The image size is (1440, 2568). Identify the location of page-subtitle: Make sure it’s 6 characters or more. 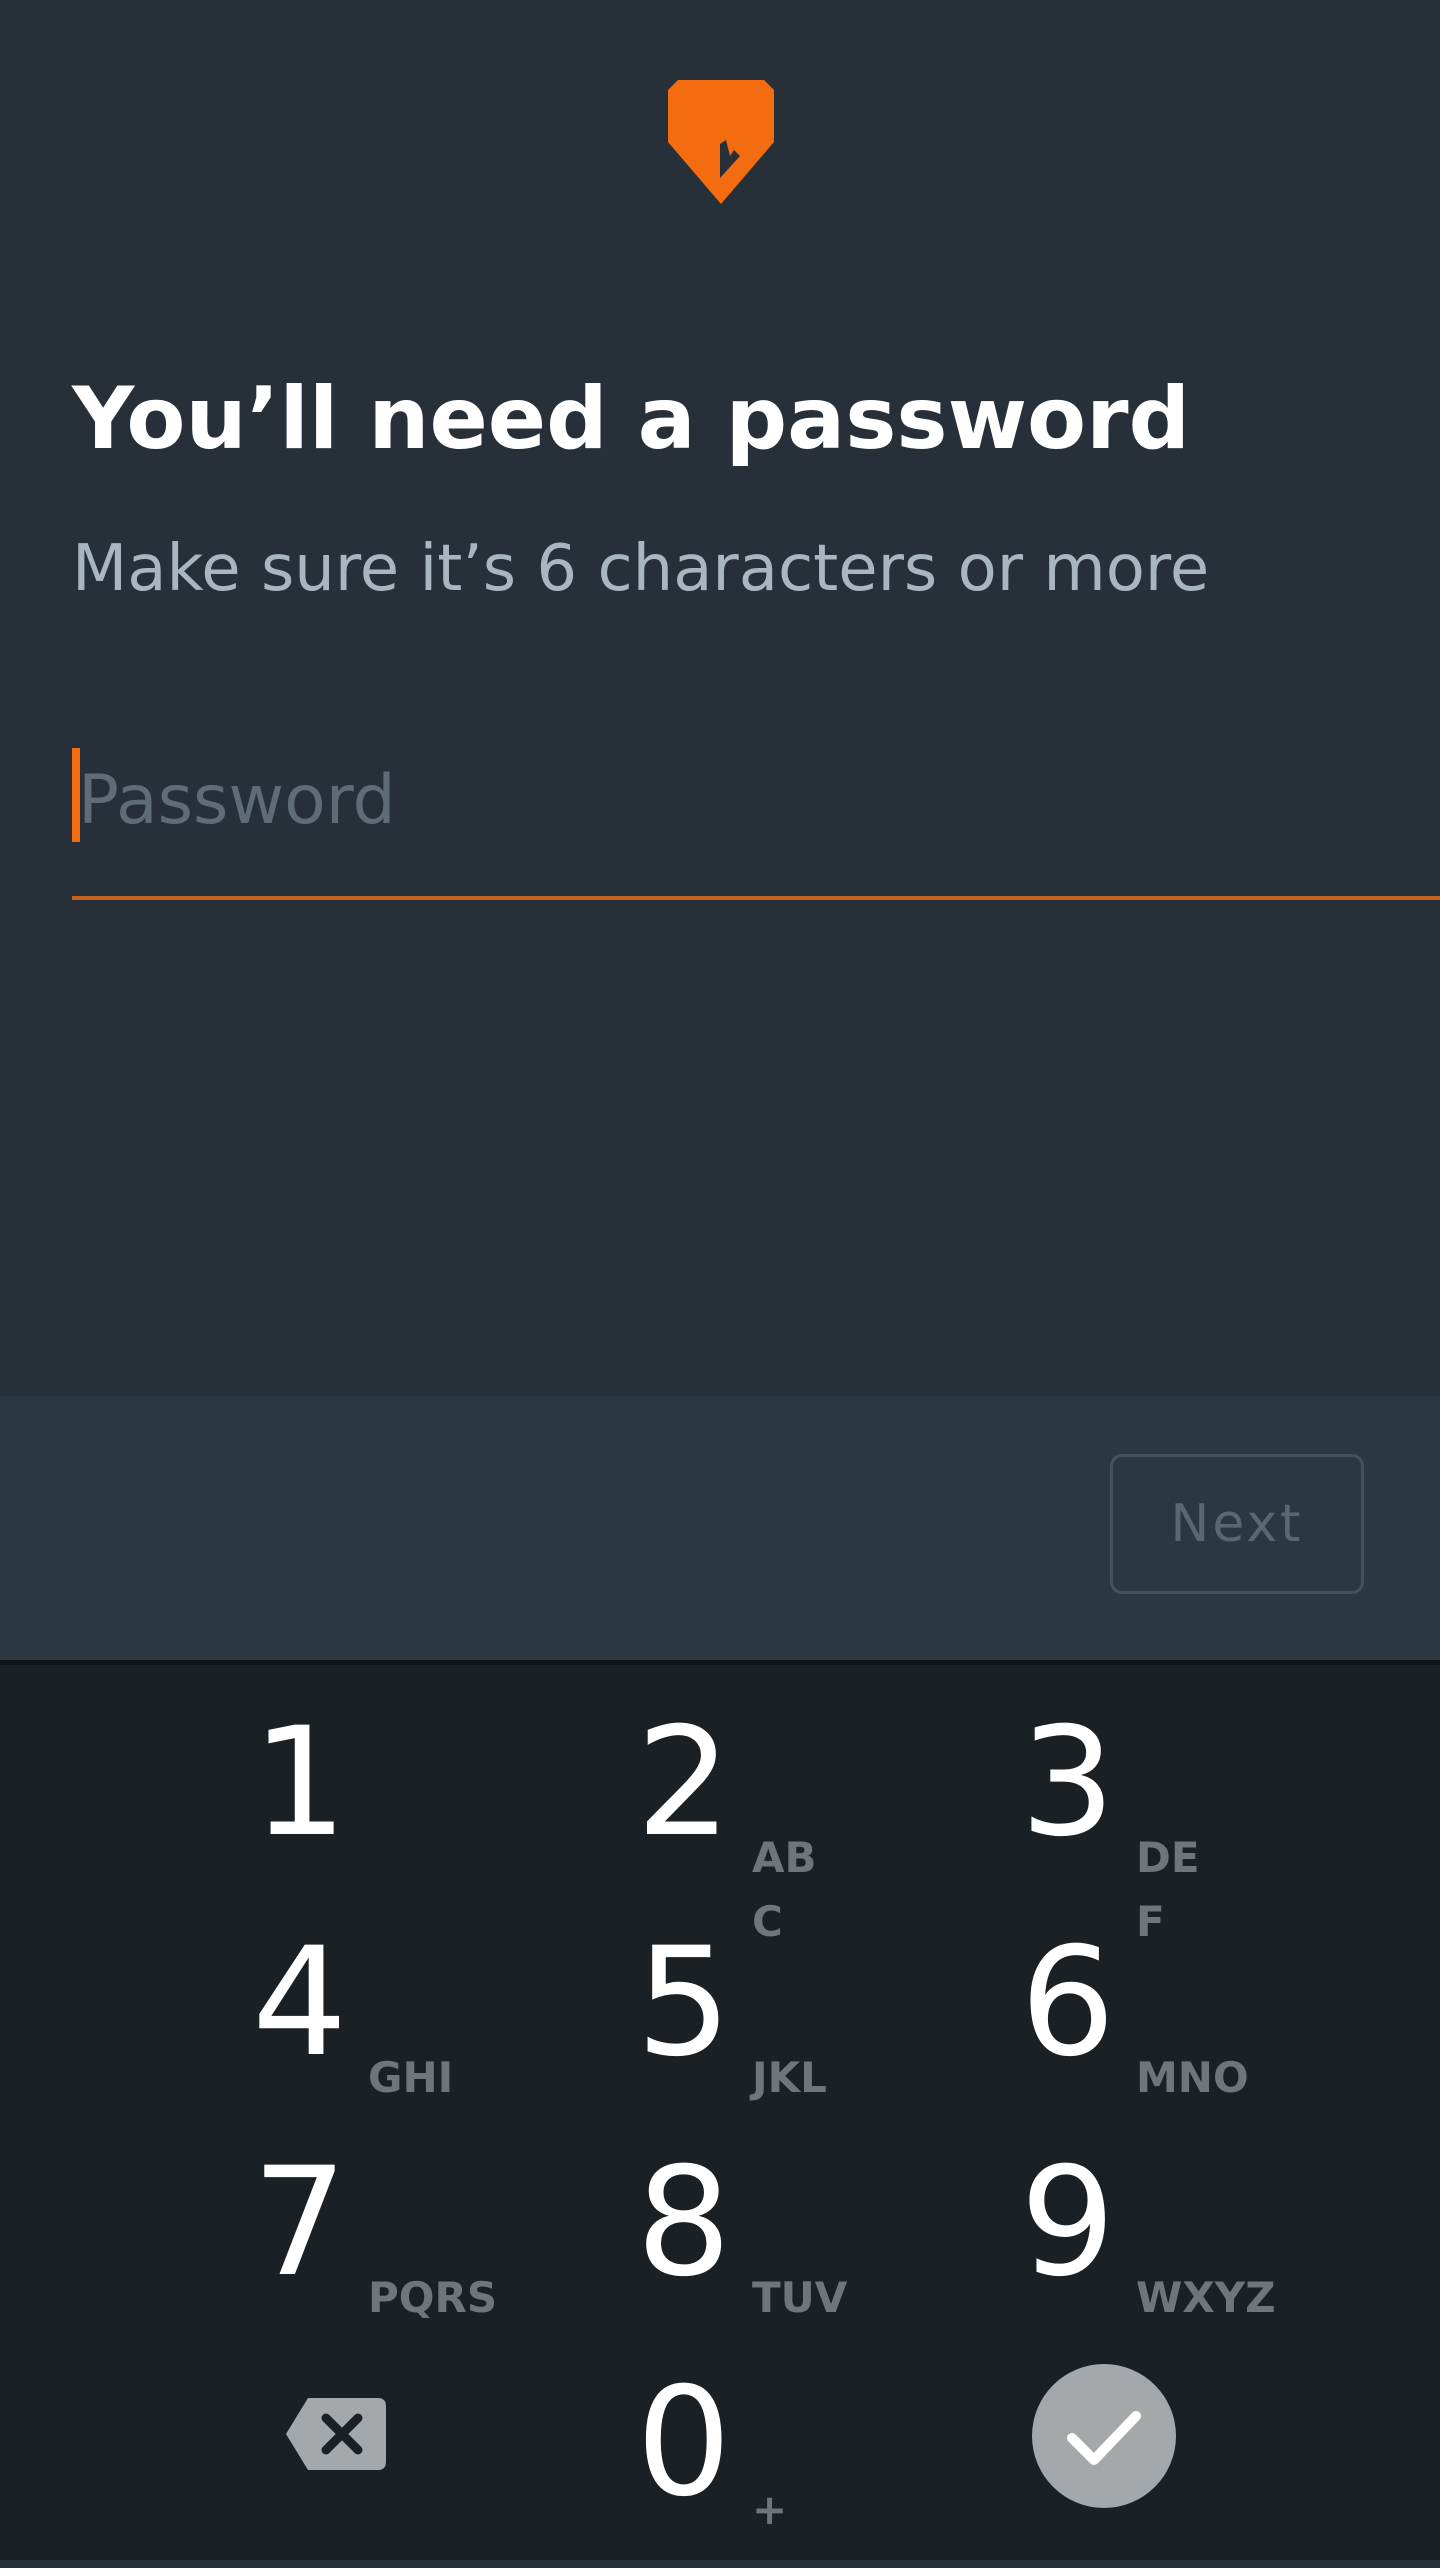
(641, 569).